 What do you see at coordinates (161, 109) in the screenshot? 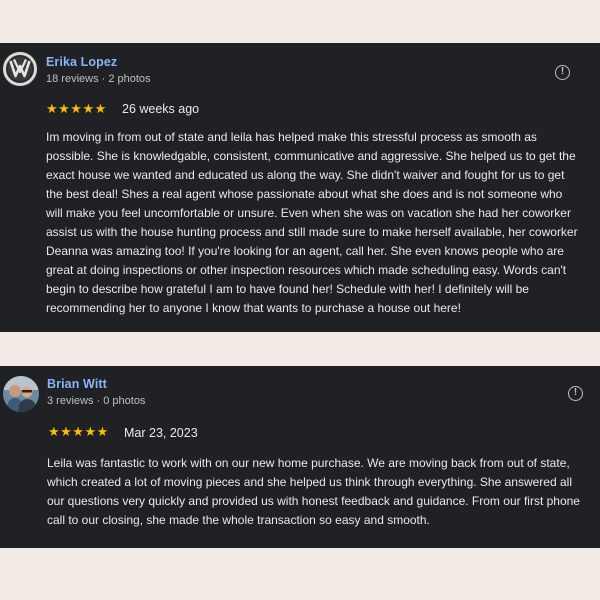
I see `review-date: 26 weeks ago` at bounding box center [161, 109].